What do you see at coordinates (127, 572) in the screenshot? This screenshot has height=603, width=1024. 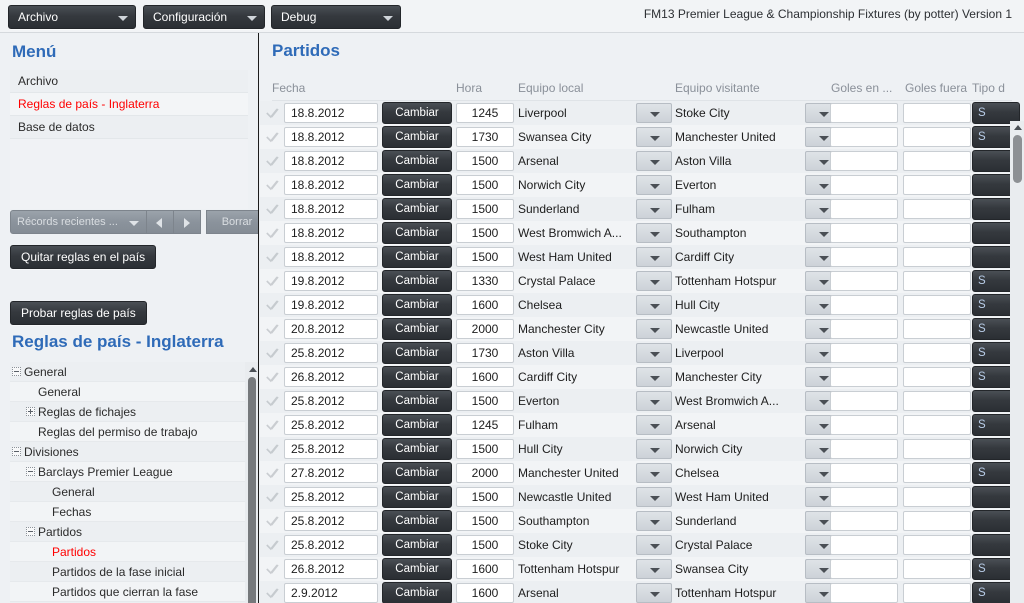 I see `tree-node: Partidos de la fase inicial` at bounding box center [127, 572].